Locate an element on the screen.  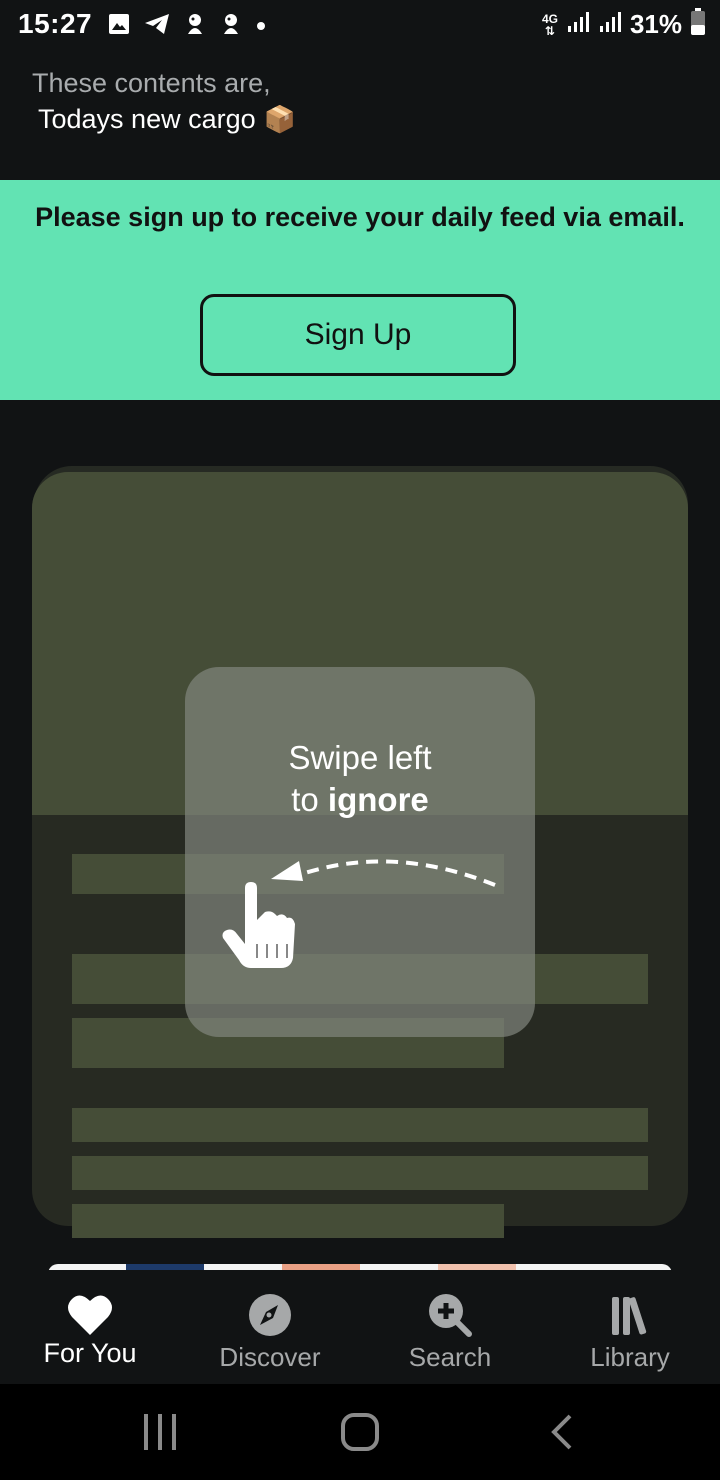
nav-discover: Discover is located at coordinates (270, 1332).